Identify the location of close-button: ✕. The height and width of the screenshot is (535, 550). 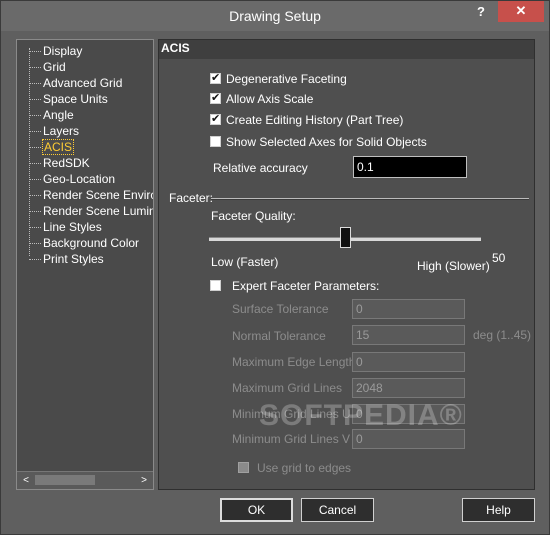
(521, 11).